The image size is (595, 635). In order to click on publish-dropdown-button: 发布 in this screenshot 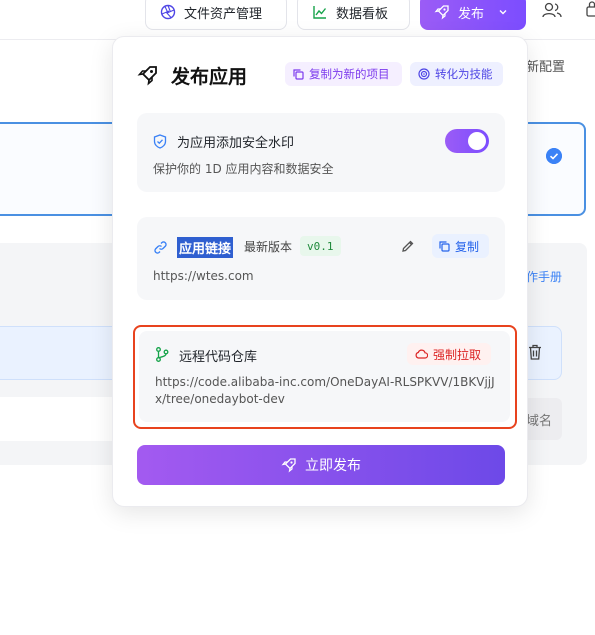, I will do `click(473, 15)`.